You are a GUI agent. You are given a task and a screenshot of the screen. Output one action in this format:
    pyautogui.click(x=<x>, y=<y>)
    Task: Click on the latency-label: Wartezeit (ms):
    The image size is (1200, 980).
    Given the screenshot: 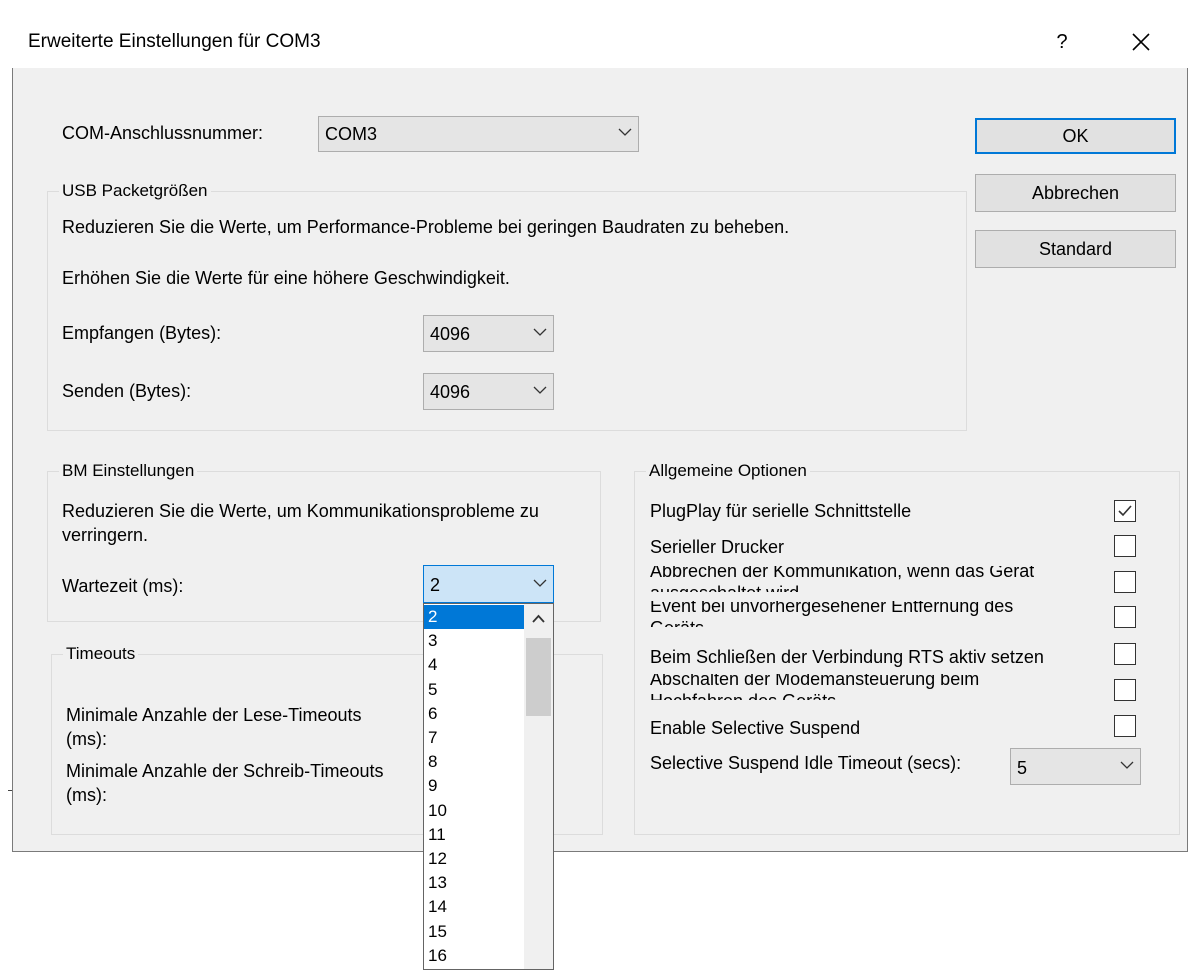 What is the action you would take?
    pyautogui.click(x=123, y=586)
    